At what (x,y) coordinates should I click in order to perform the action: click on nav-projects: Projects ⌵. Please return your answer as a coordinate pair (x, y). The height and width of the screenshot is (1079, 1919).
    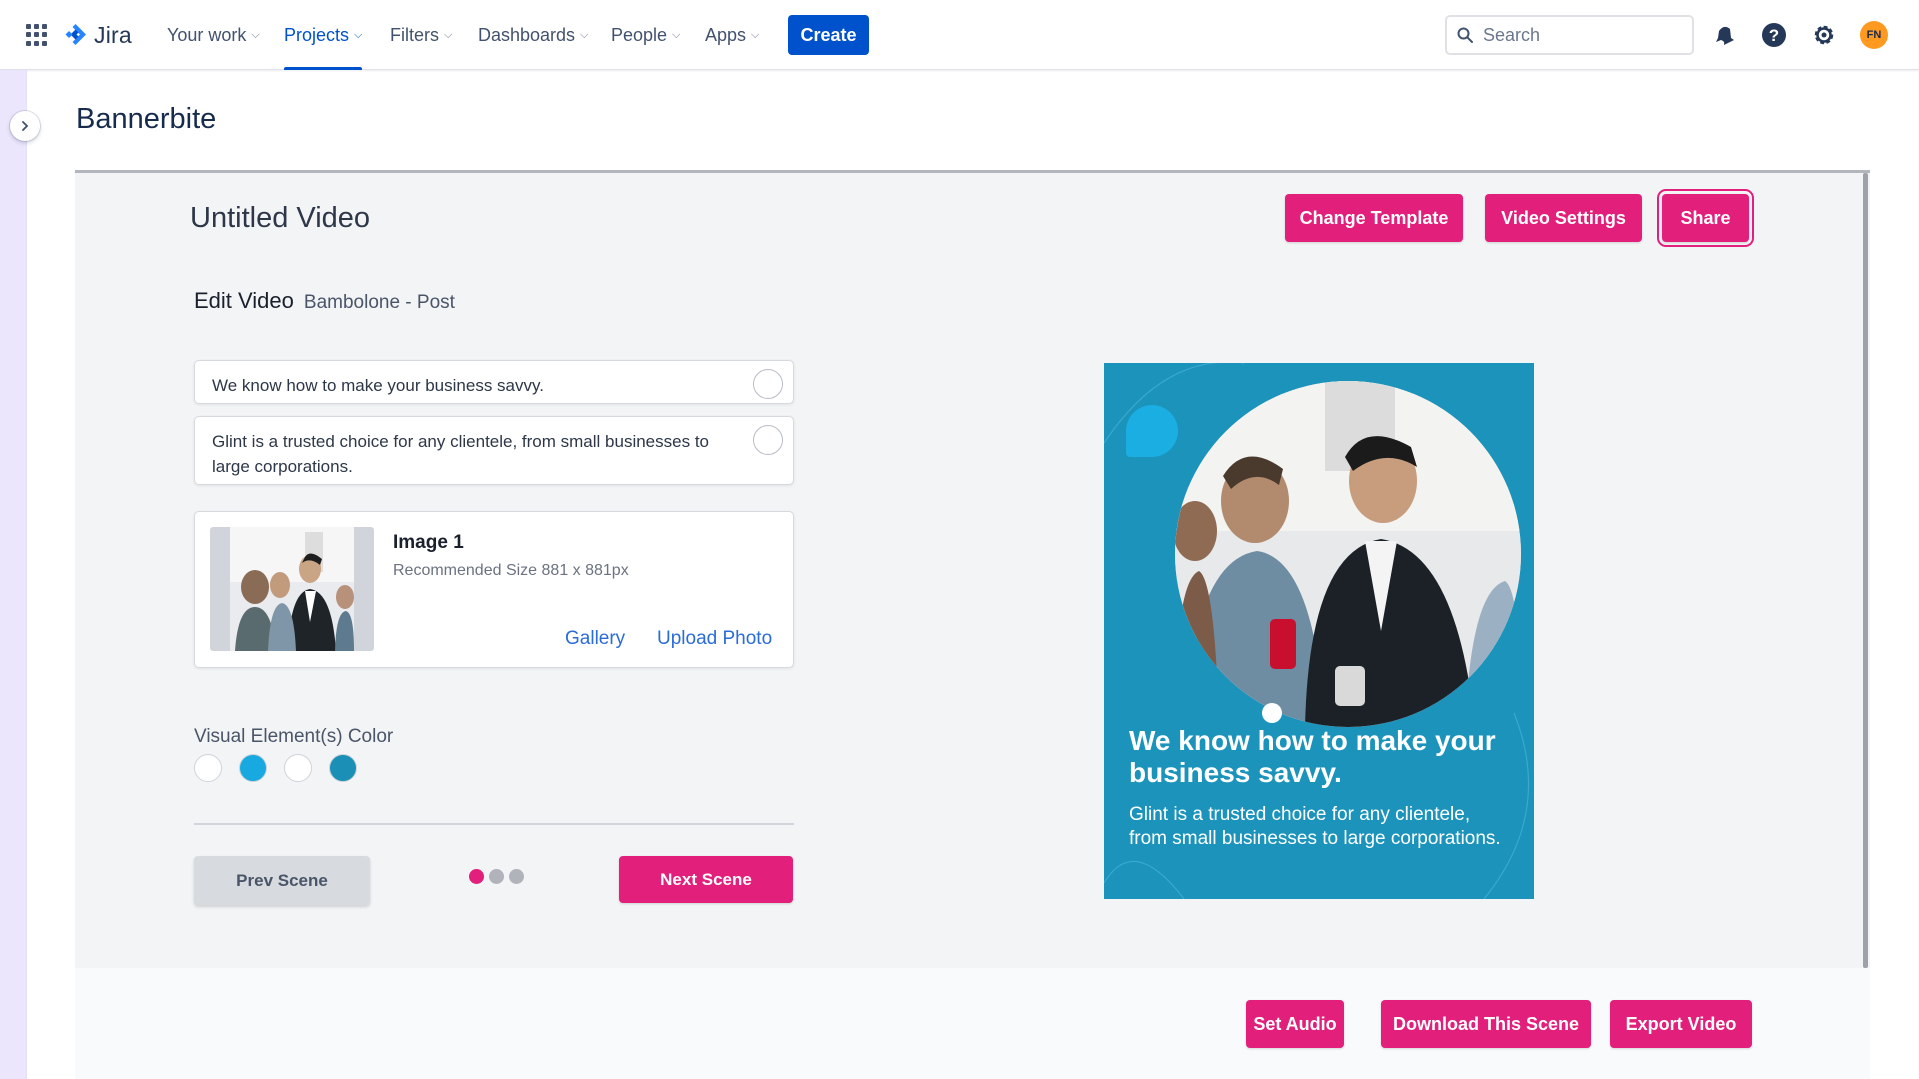
    Looking at the image, I should click on (323, 35).